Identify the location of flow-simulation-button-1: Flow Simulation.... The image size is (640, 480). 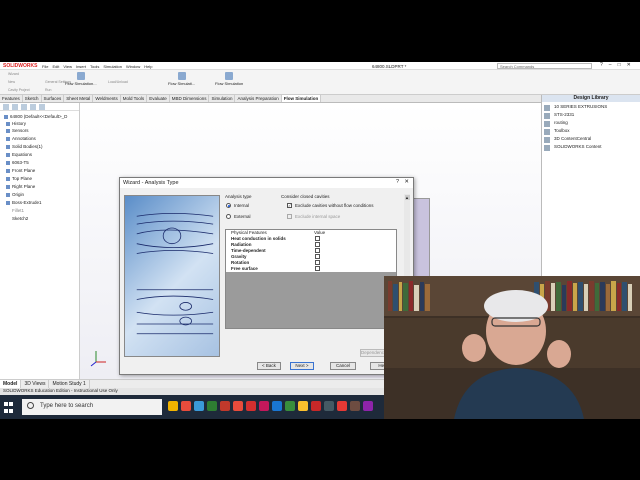
(81, 79).